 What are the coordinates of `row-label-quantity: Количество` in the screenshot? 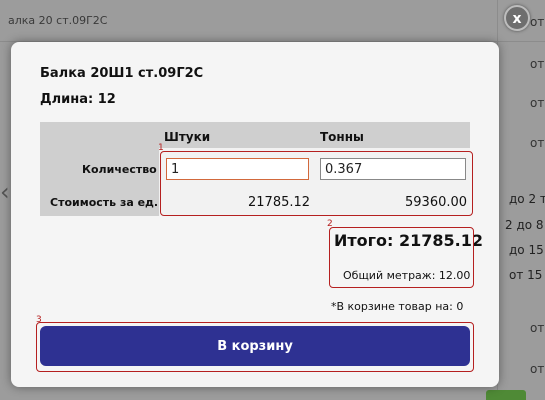 It's located at (119, 169).